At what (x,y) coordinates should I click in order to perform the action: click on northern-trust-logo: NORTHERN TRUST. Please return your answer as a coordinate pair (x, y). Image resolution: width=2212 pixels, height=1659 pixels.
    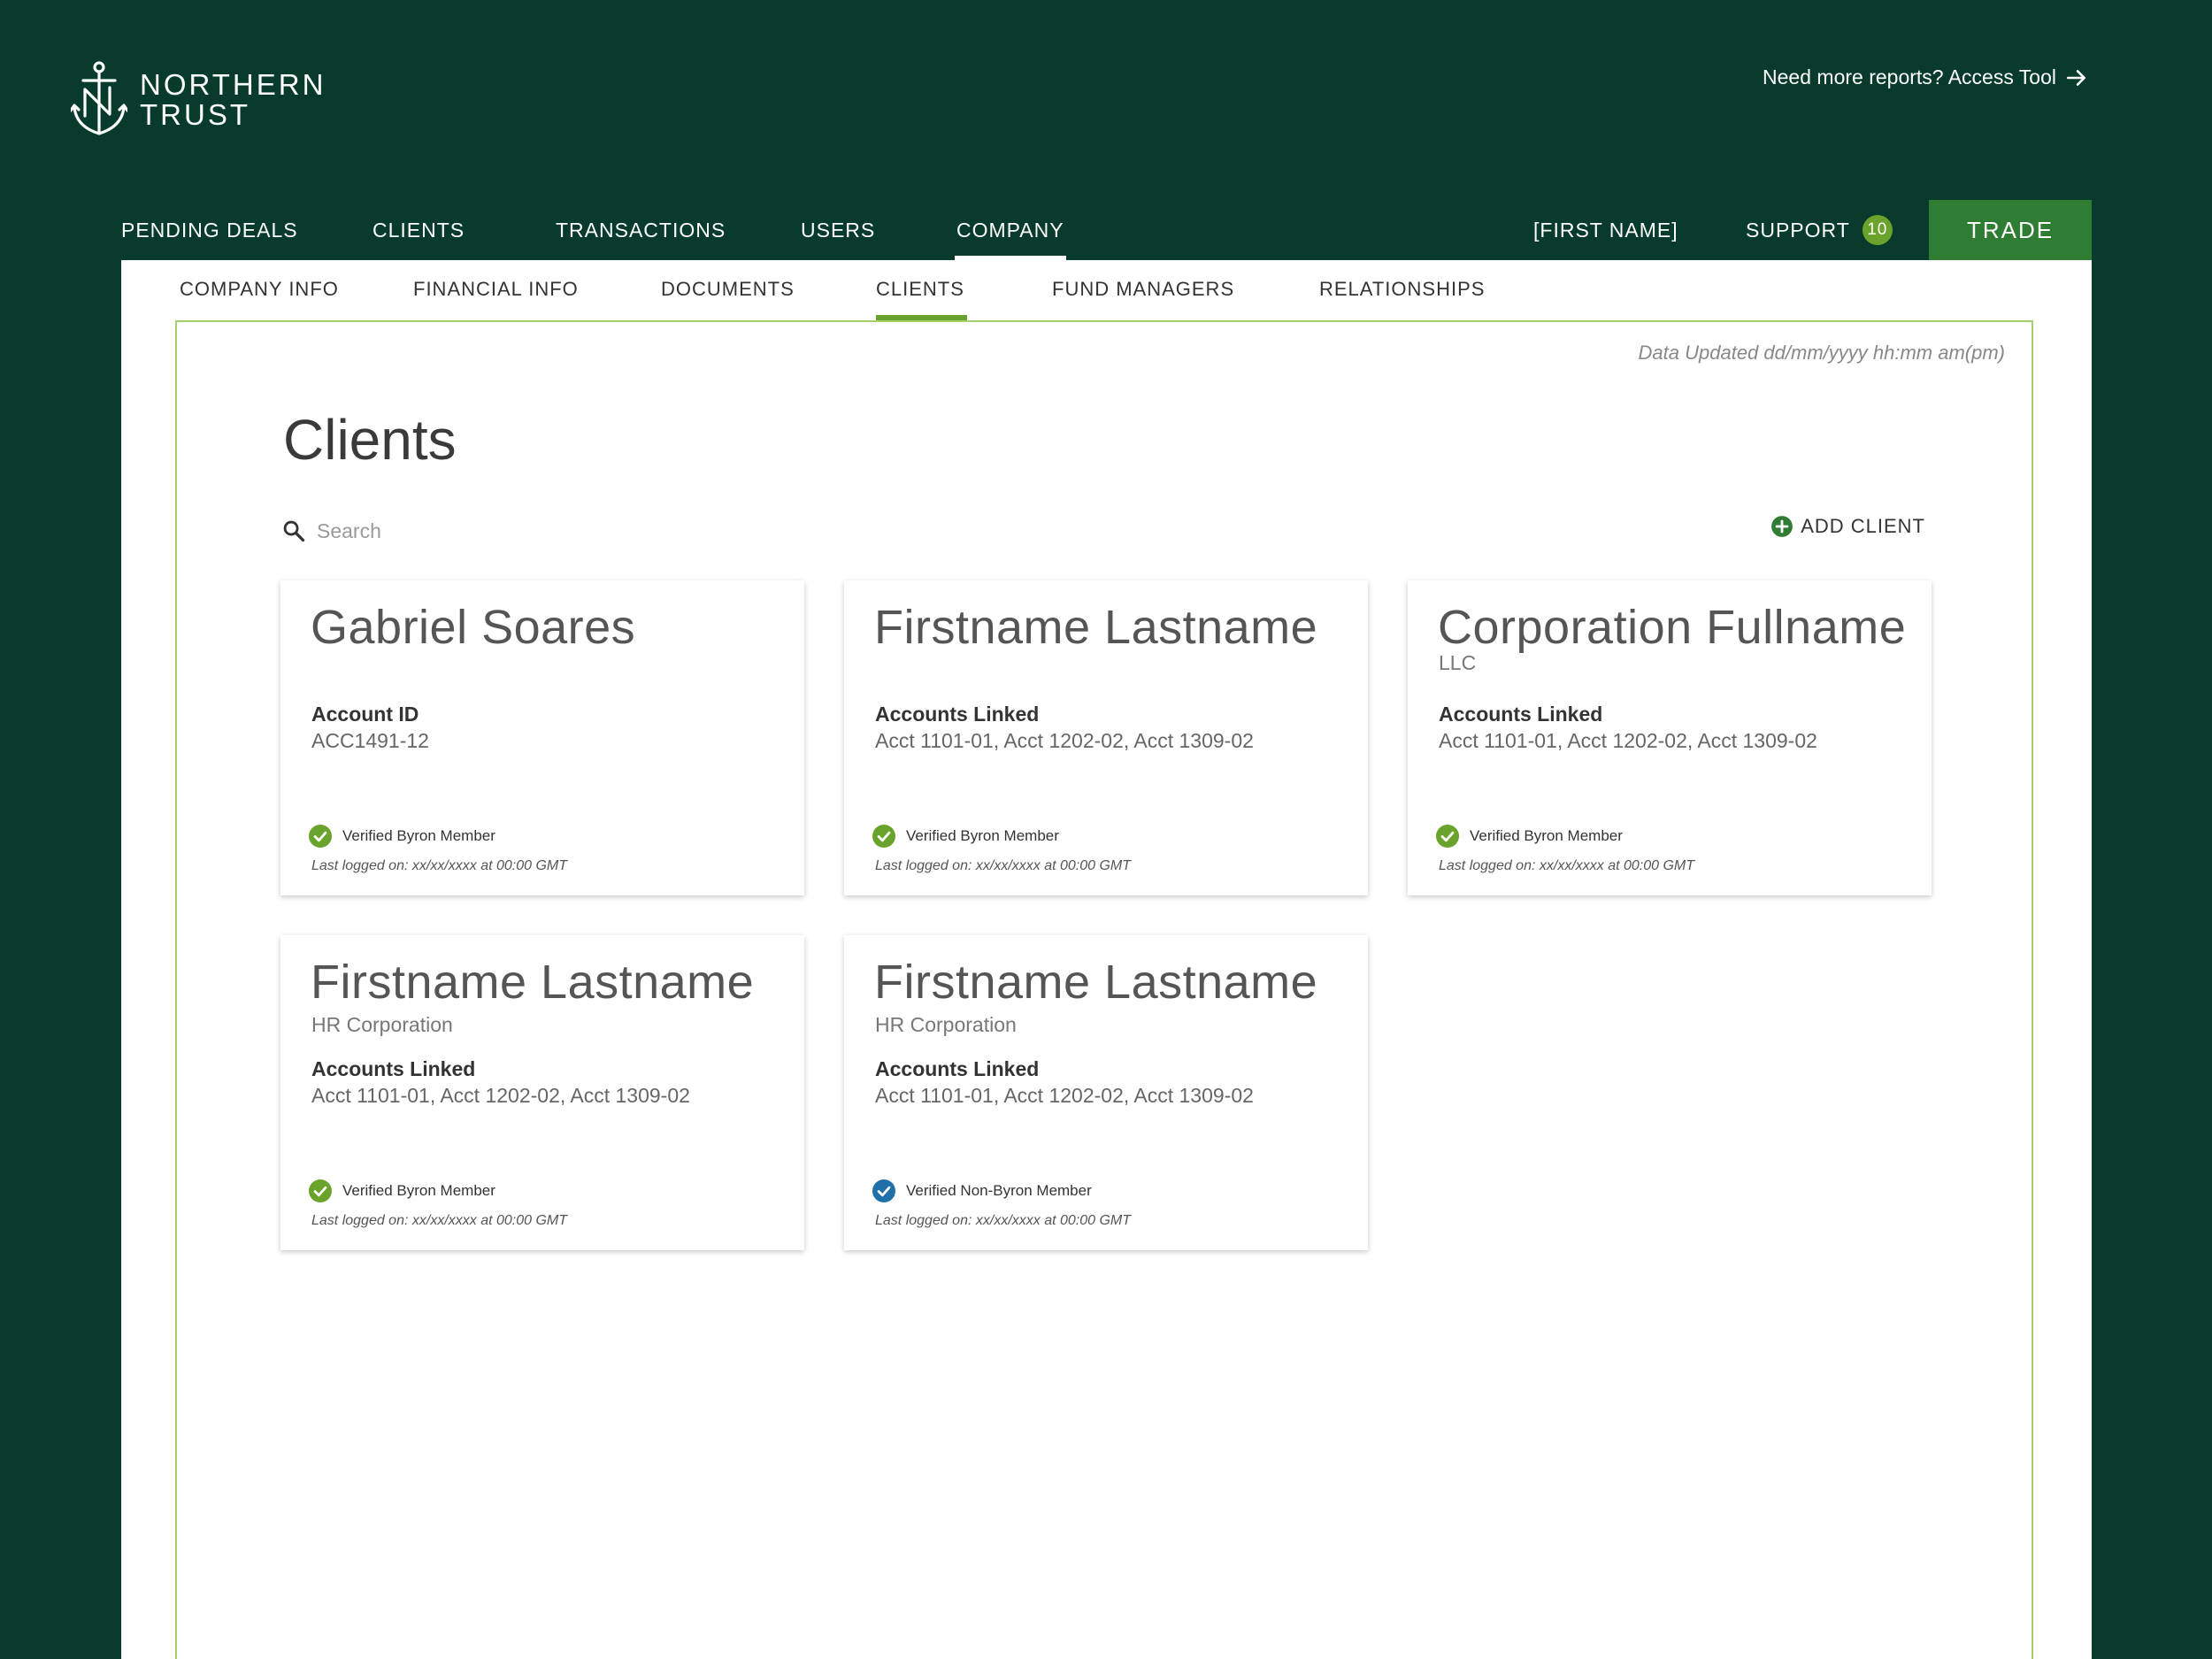
    Looking at the image, I should click on (199, 100).